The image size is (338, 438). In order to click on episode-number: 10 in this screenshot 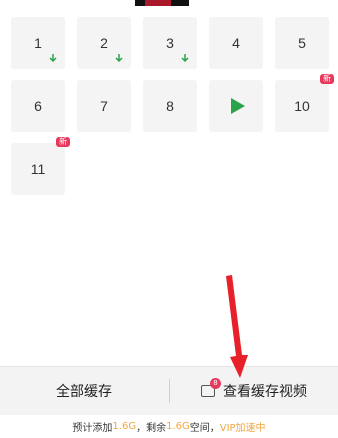, I will do `click(302, 106)`.